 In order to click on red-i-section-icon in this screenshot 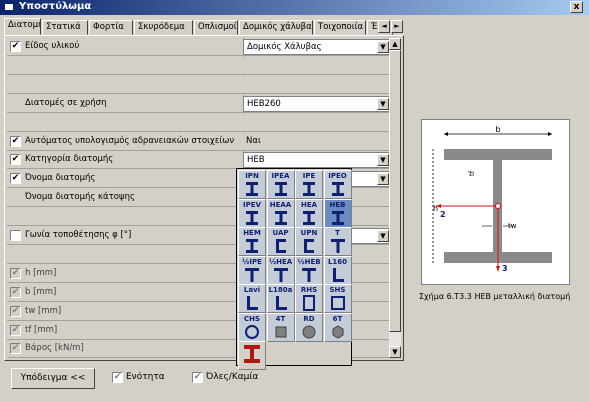, I will do `click(252, 354)`.